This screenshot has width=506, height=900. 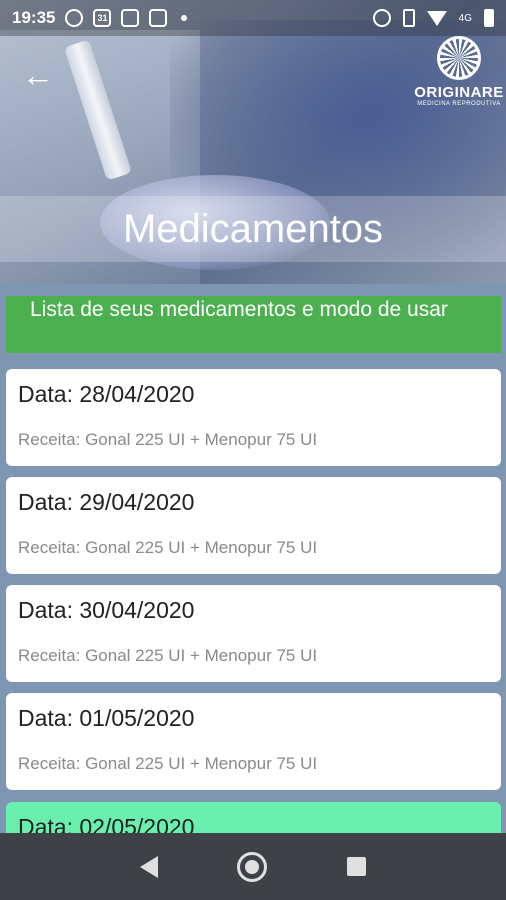 I want to click on logo-mark-icon, so click(x=459, y=58).